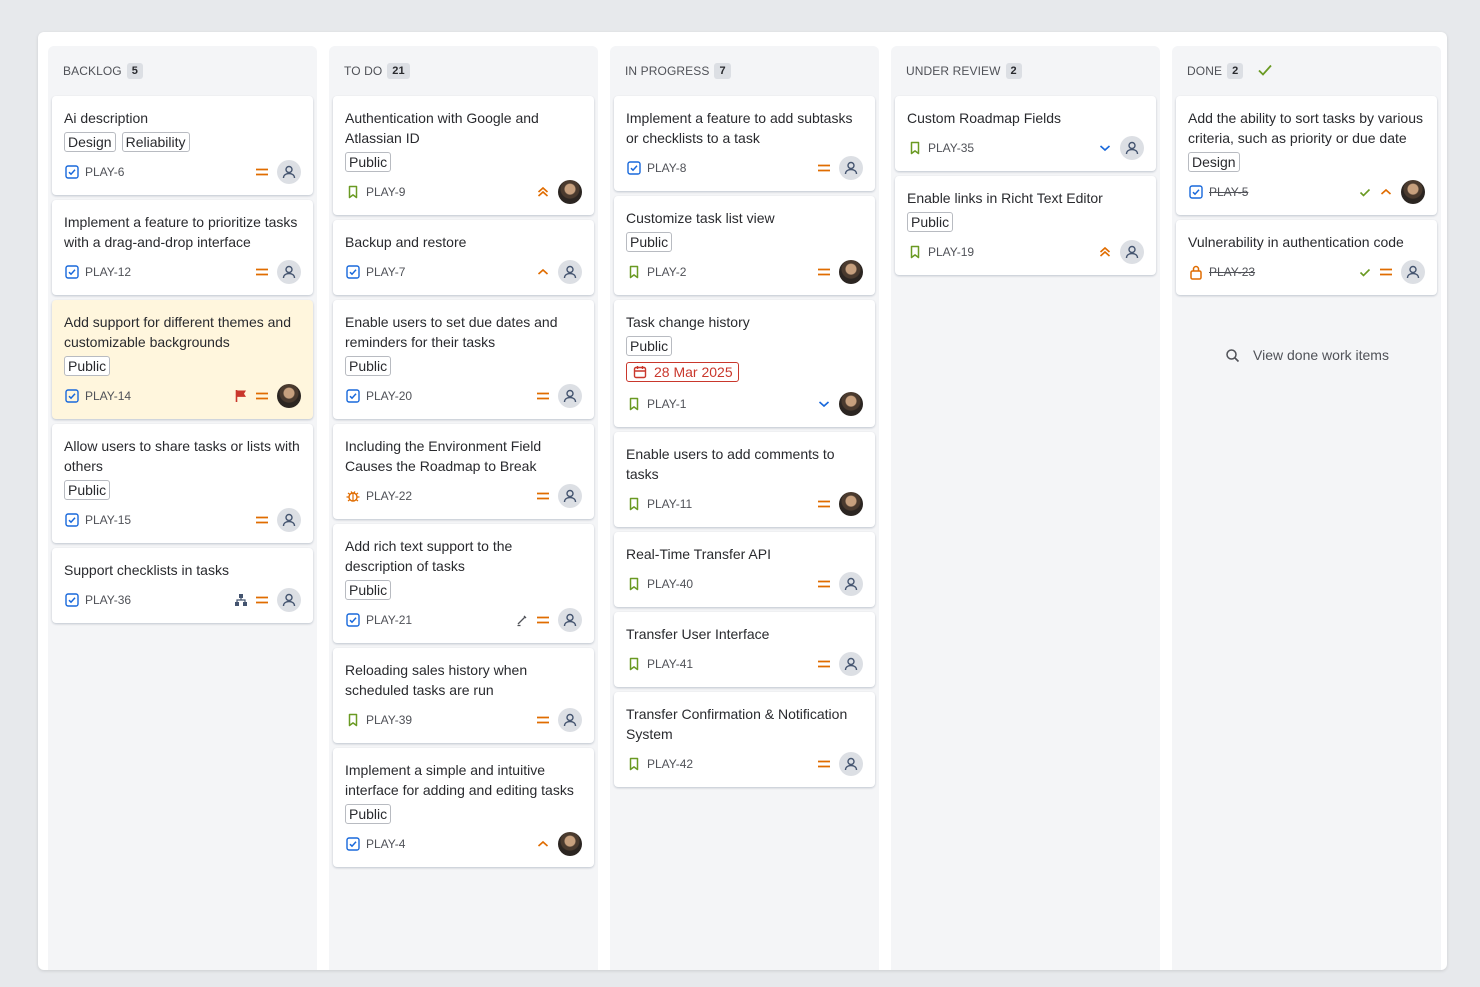  Describe the element at coordinates (389, 720) in the screenshot. I see `issue-key: PLAY-39` at that location.